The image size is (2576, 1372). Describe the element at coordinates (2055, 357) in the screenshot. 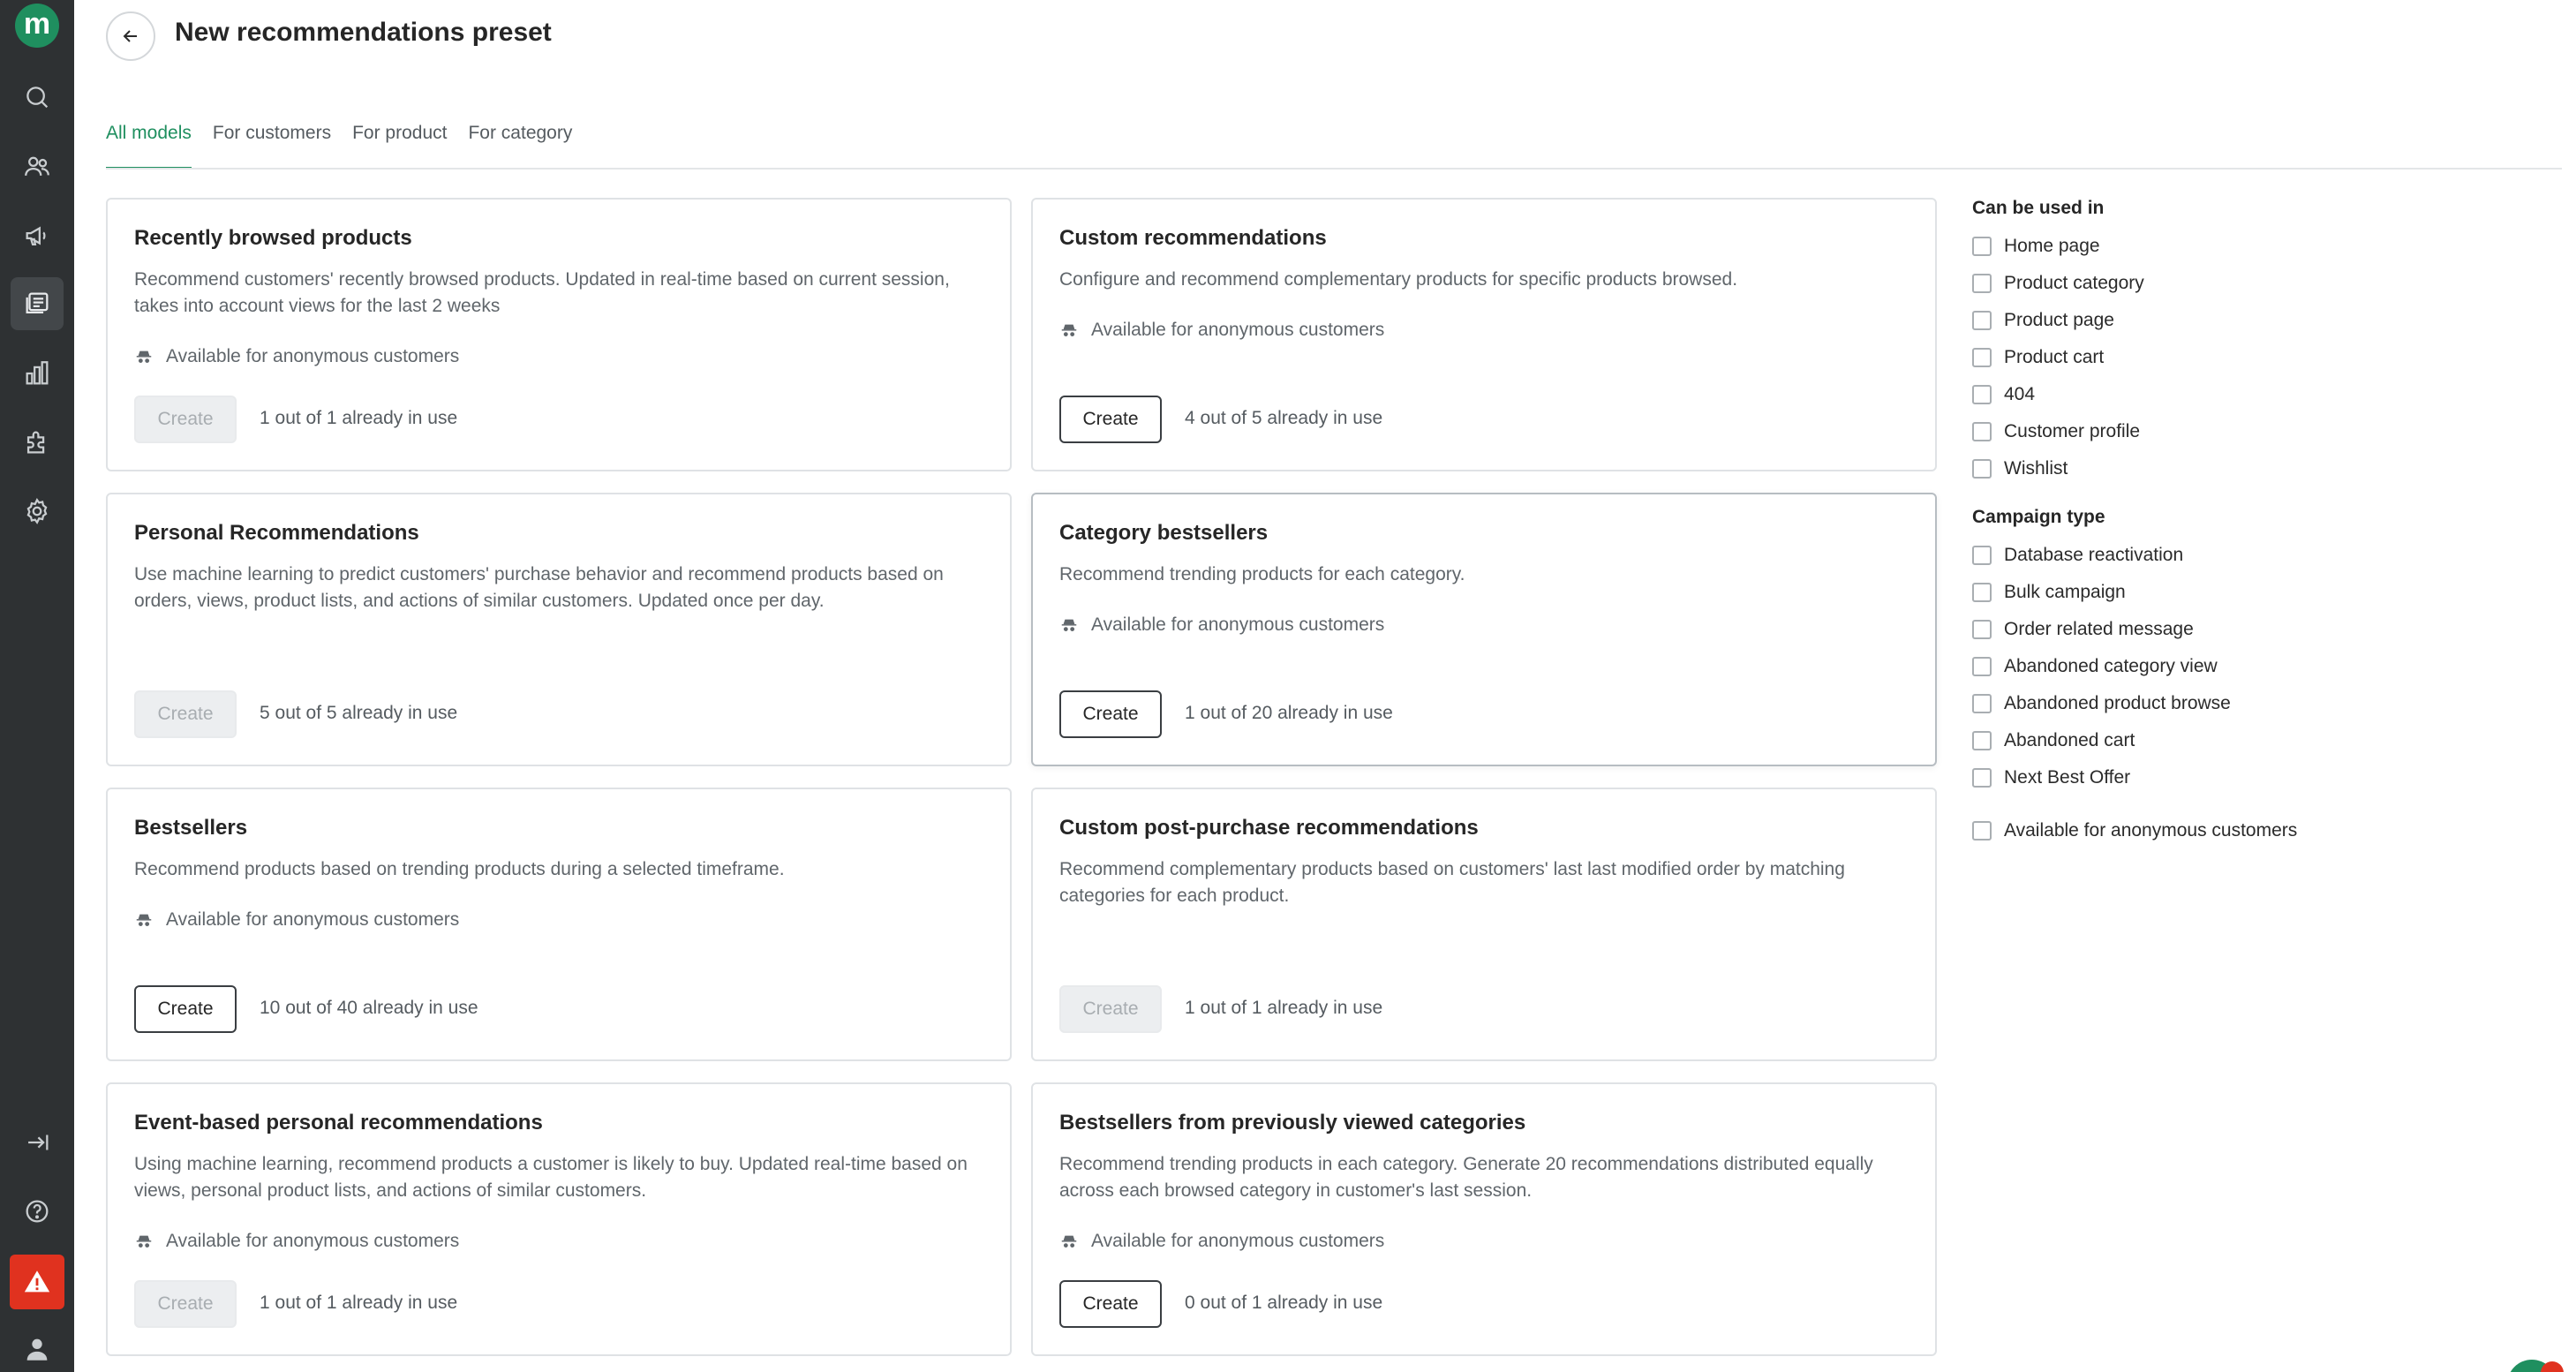

I see `filter-label: Product cart` at that location.